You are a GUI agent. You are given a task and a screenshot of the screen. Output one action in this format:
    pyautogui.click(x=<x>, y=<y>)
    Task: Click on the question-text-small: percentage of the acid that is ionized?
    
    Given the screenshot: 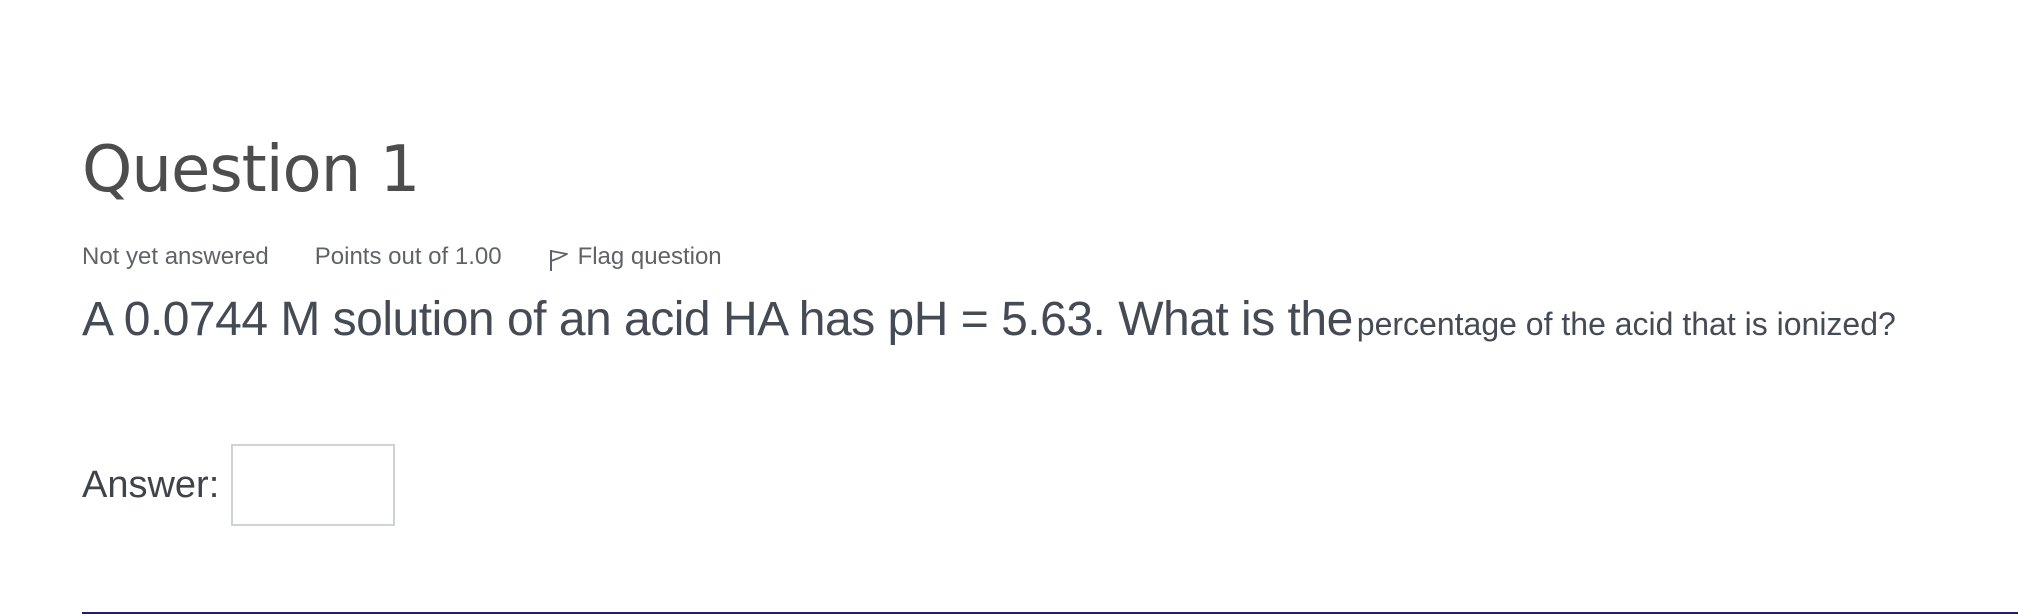 What is the action you would take?
    pyautogui.click(x=1626, y=324)
    